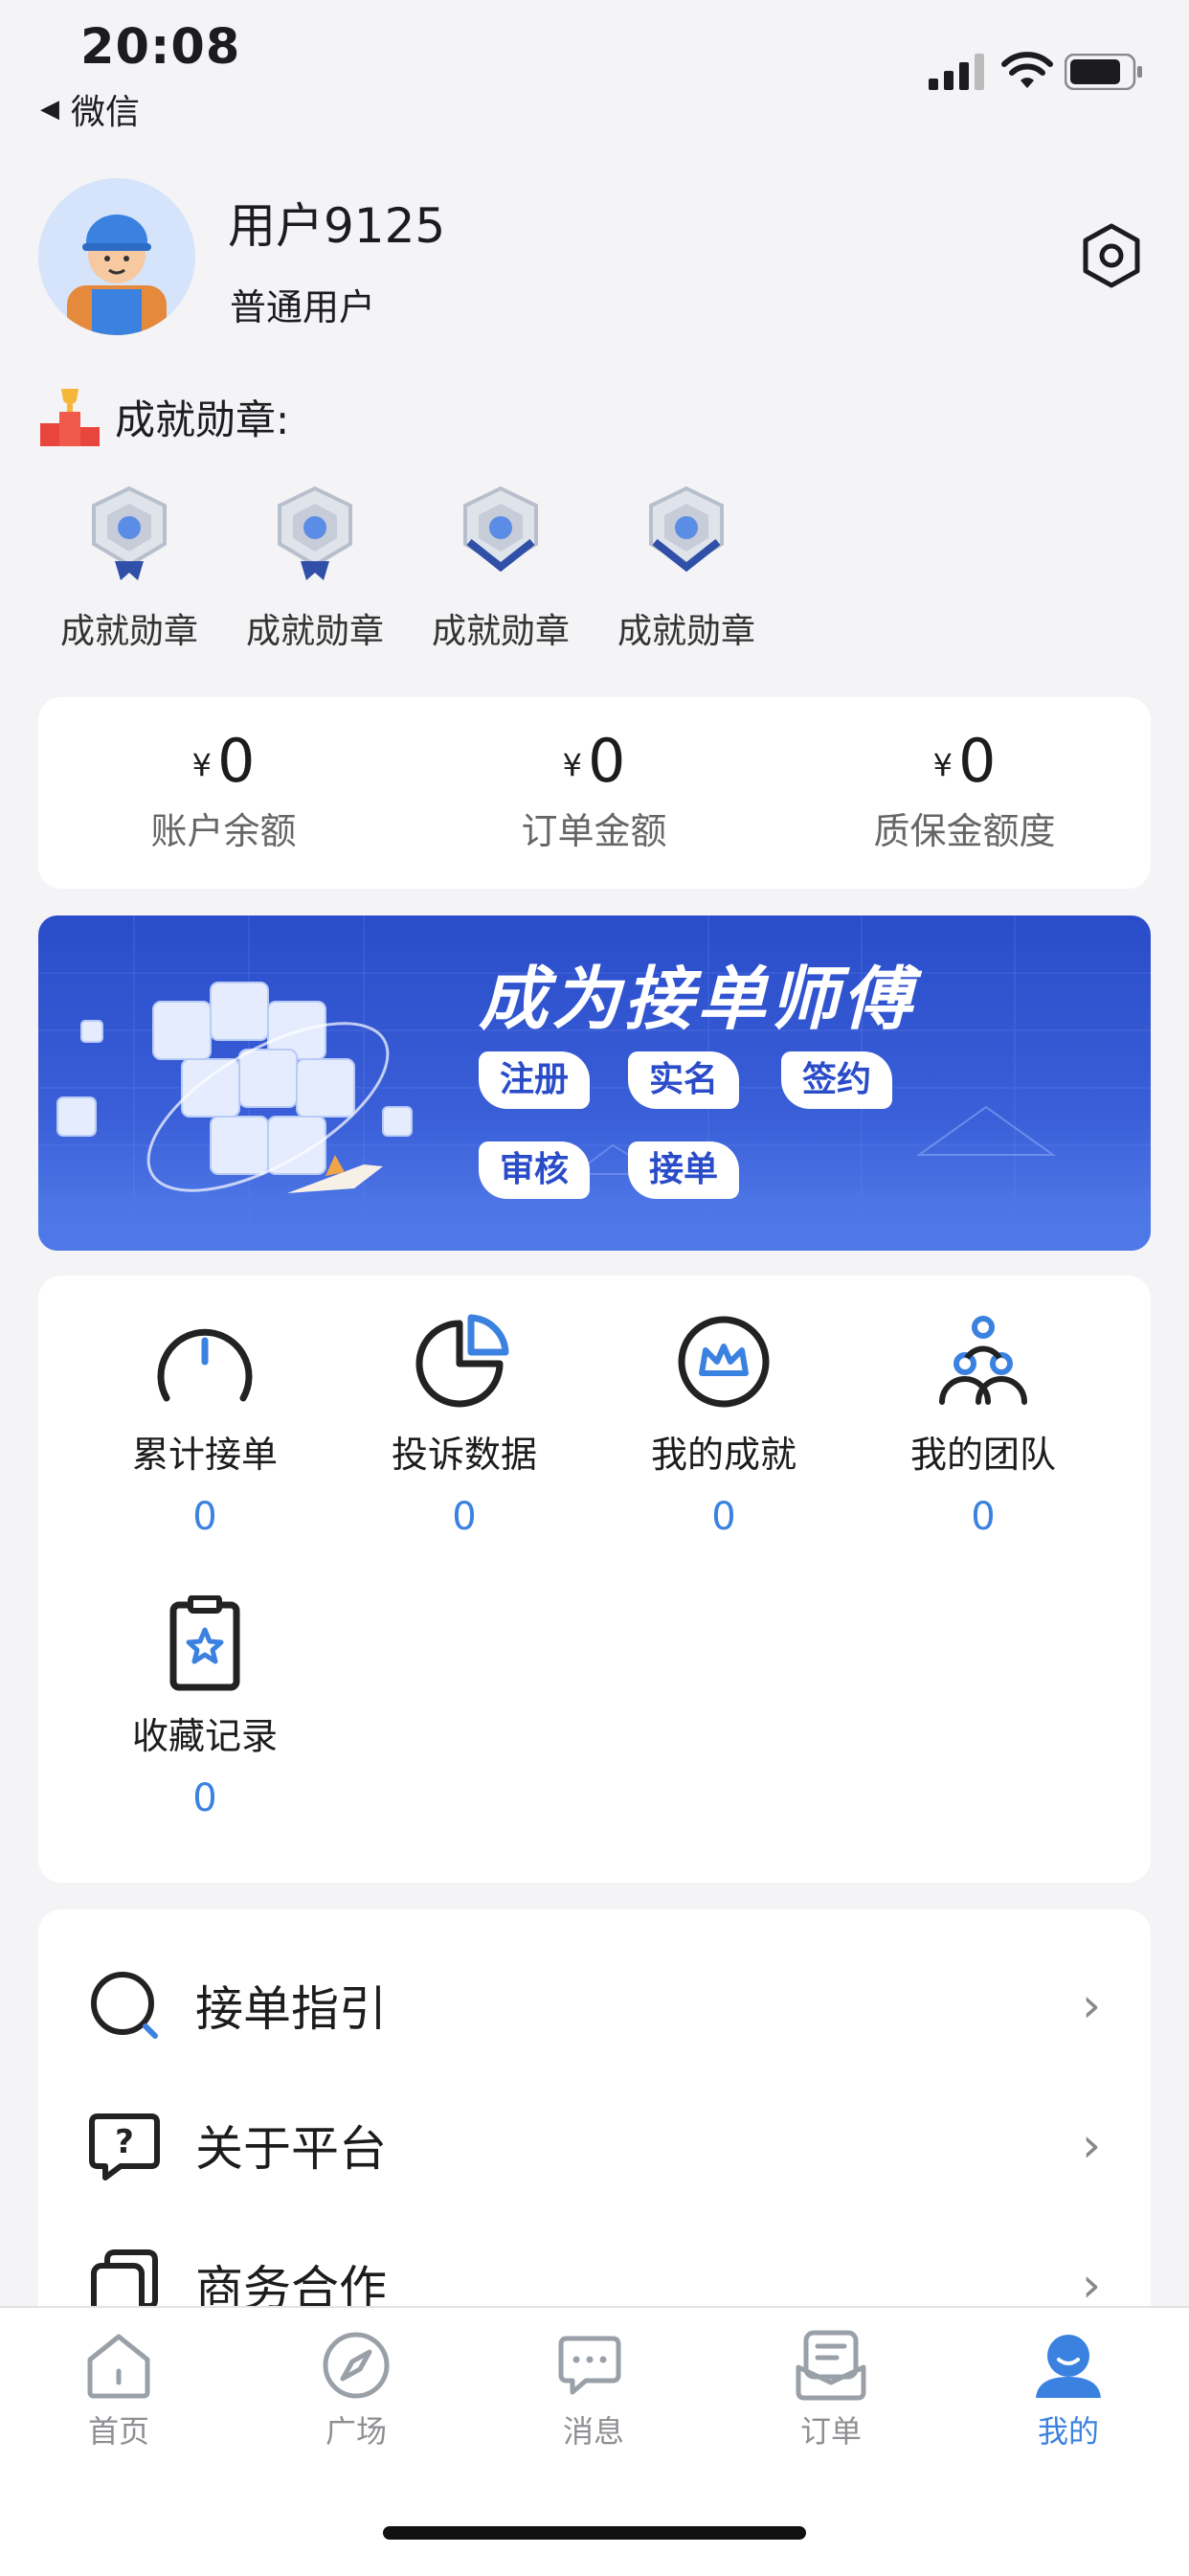 The height and width of the screenshot is (2576, 1189). What do you see at coordinates (593, 2431) in the screenshot?
I see `tab-label: 消息` at bounding box center [593, 2431].